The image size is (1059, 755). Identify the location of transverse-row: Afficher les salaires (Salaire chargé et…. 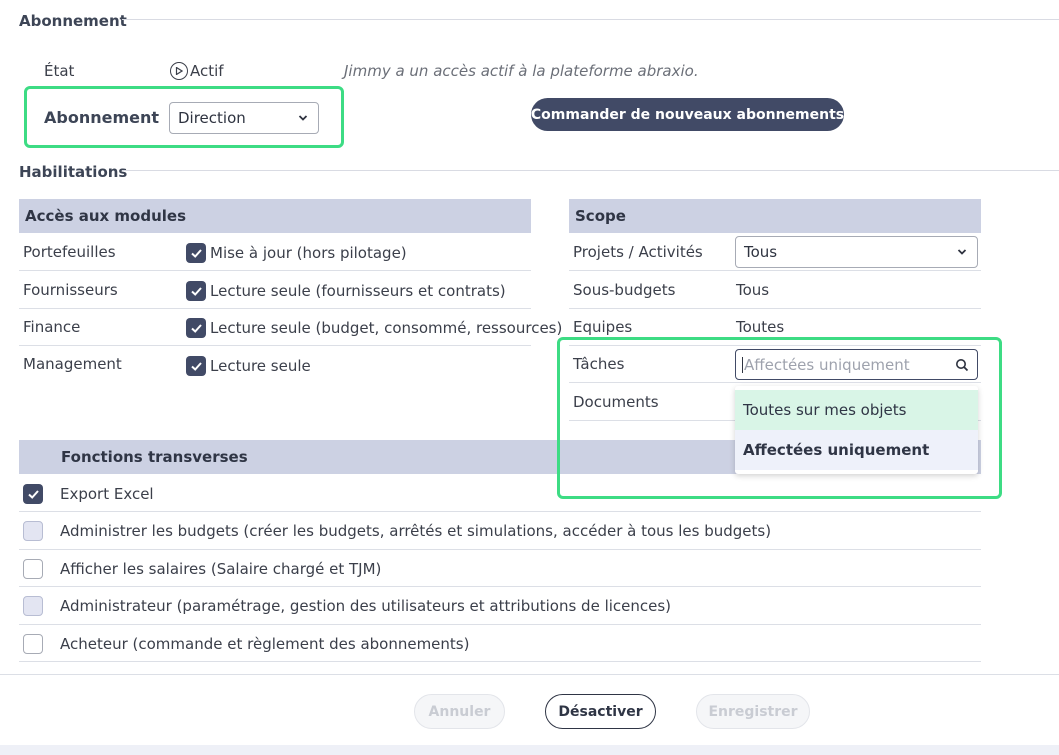
(202, 569).